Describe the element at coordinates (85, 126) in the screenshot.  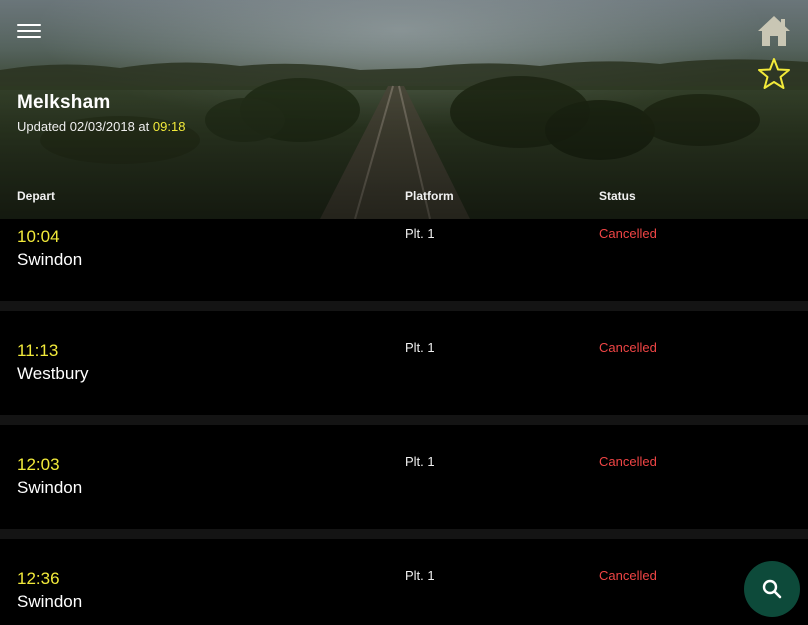
I see `last-updated-label: Updated 02/03/2018 at` at that location.